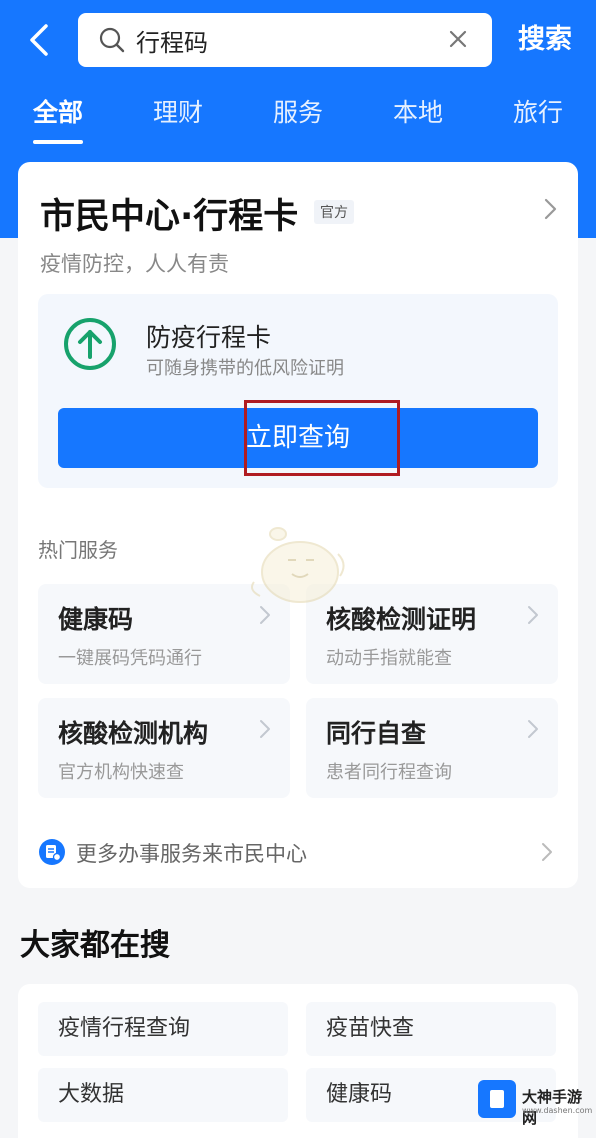  I want to click on trending-item: 大数据, so click(163, 1095).